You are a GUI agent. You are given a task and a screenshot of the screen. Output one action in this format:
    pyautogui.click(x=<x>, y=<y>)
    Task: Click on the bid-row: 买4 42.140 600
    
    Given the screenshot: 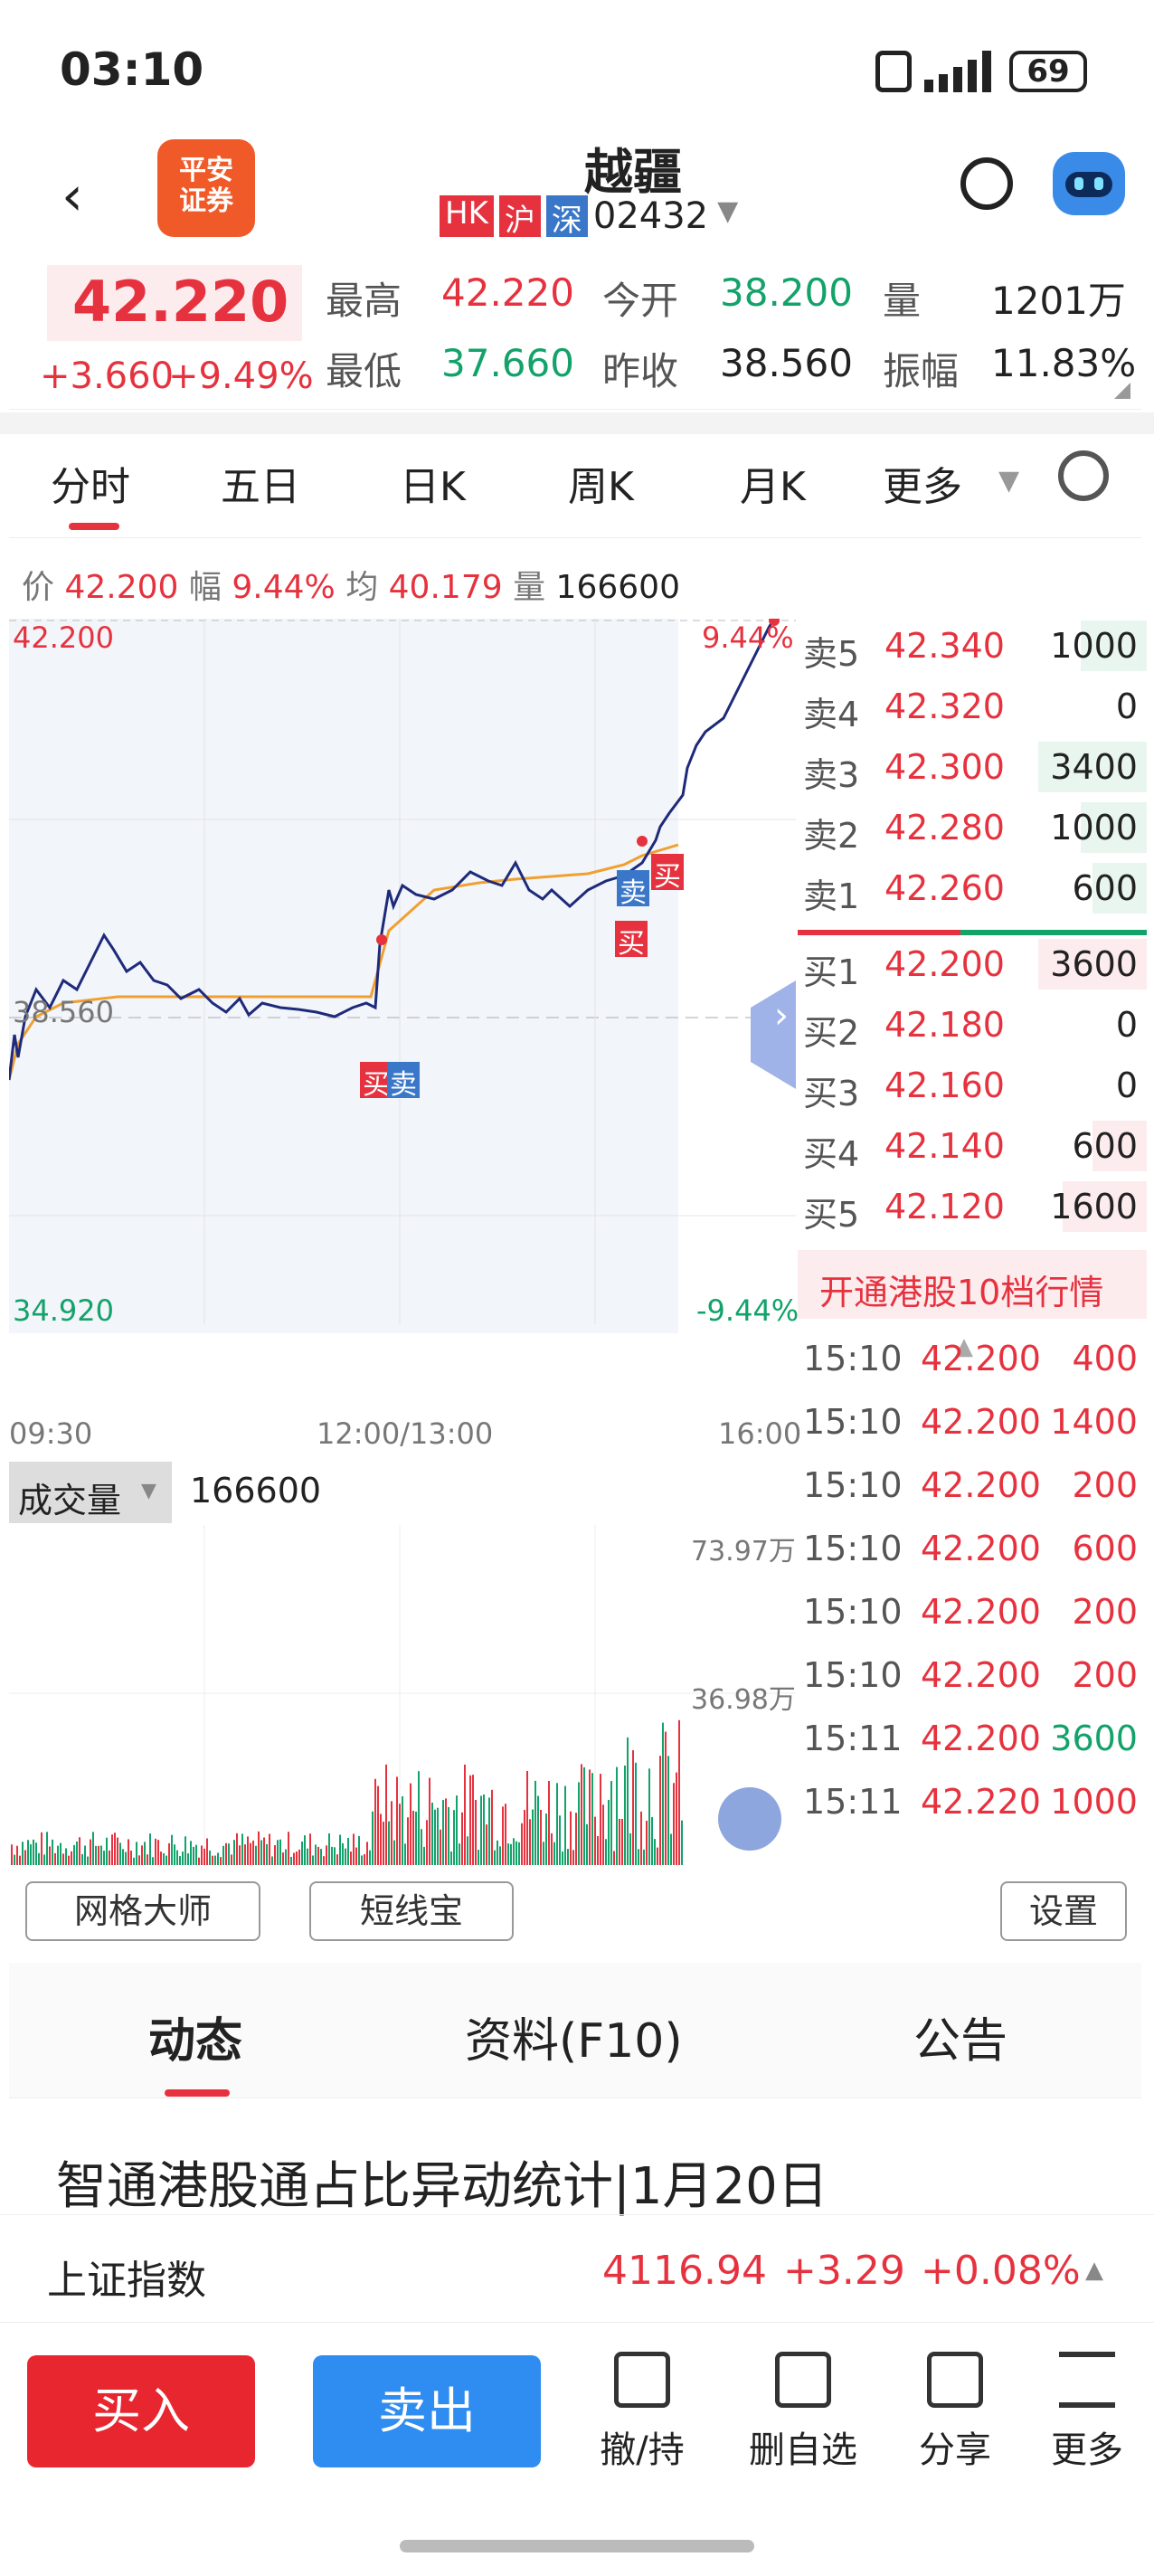 What is the action you would take?
    pyautogui.click(x=972, y=1145)
    